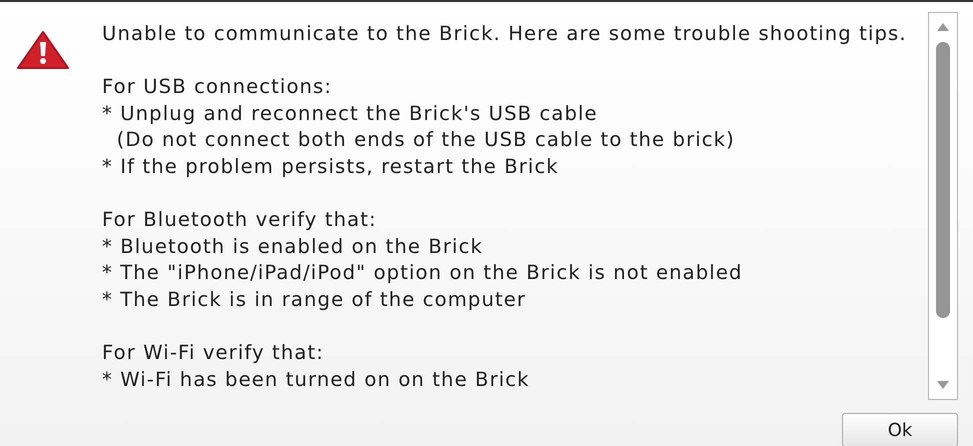 The image size is (973, 446). Describe the element at coordinates (505, 34) in the screenshot. I see `message-line: Unable to communicate to the Brick. Here are some trouble shooting tips.` at that location.